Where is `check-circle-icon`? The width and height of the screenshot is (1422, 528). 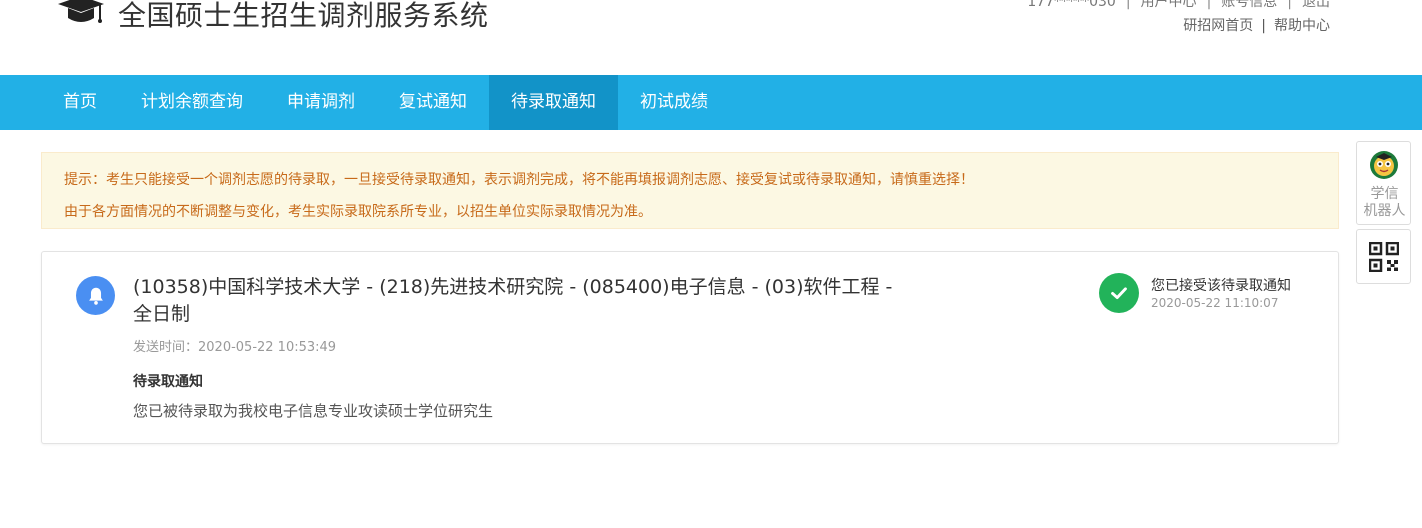 check-circle-icon is located at coordinates (1119, 293).